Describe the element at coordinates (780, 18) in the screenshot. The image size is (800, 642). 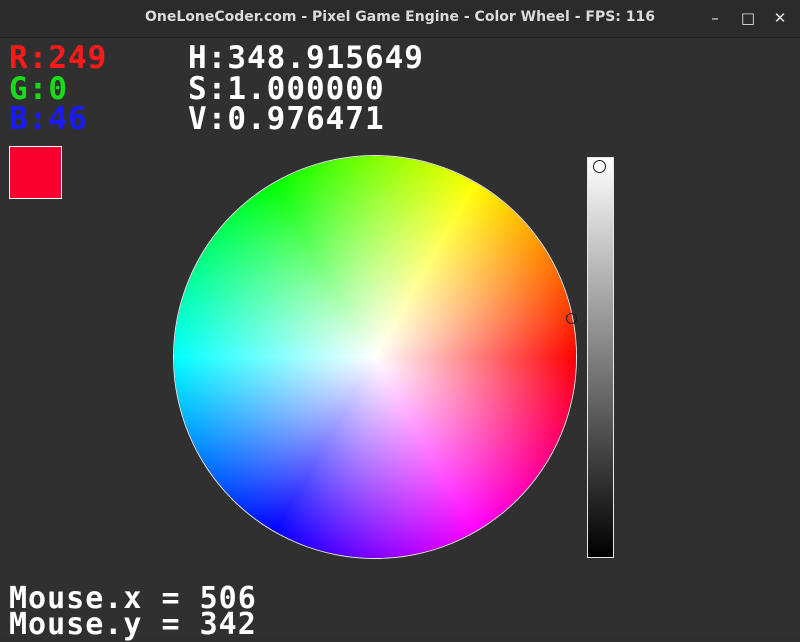
I see `close-icon: ✕` at that location.